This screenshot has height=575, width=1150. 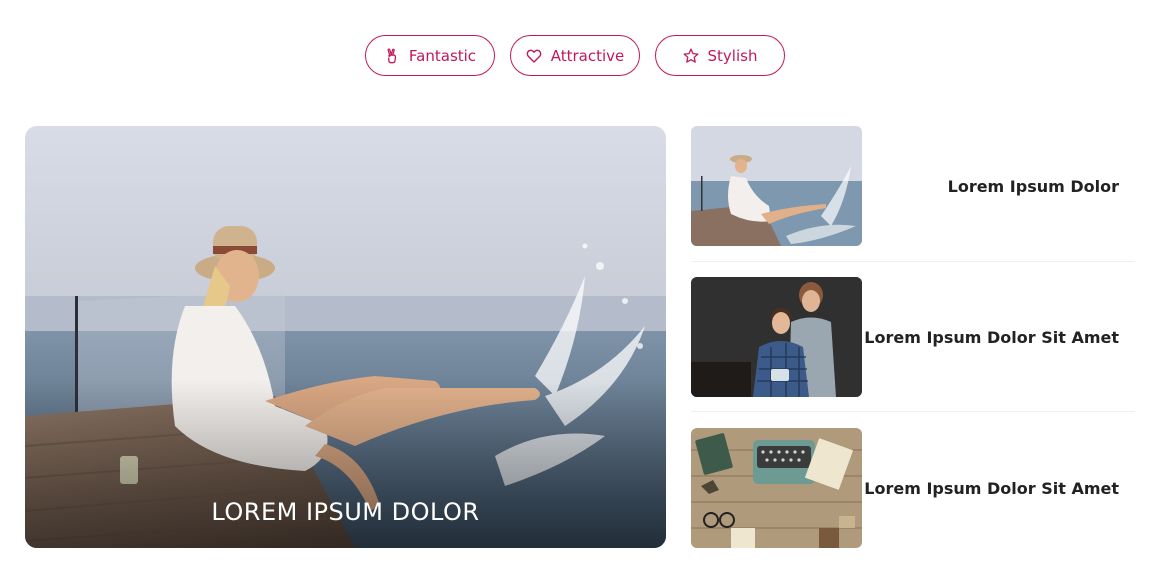 I want to click on star-icon, so click(x=691, y=56).